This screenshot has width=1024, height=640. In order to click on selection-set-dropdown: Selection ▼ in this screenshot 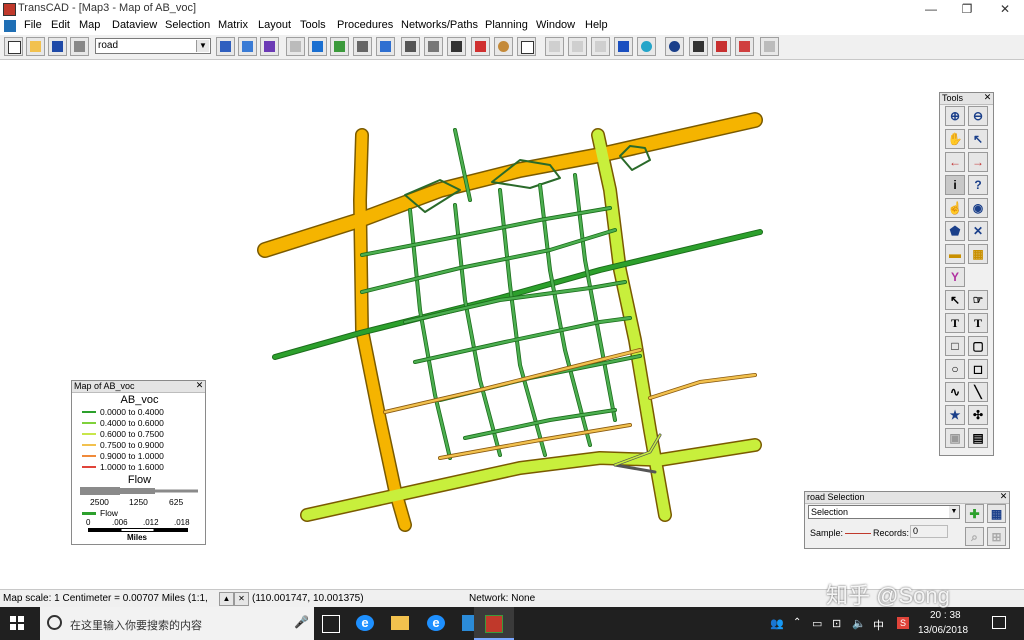, I will do `click(884, 512)`.